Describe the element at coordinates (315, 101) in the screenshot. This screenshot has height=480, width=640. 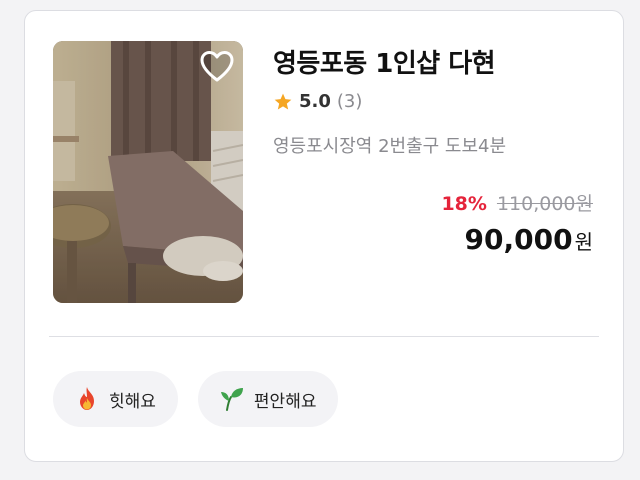
I see `rating-score: 5.0` at that location.